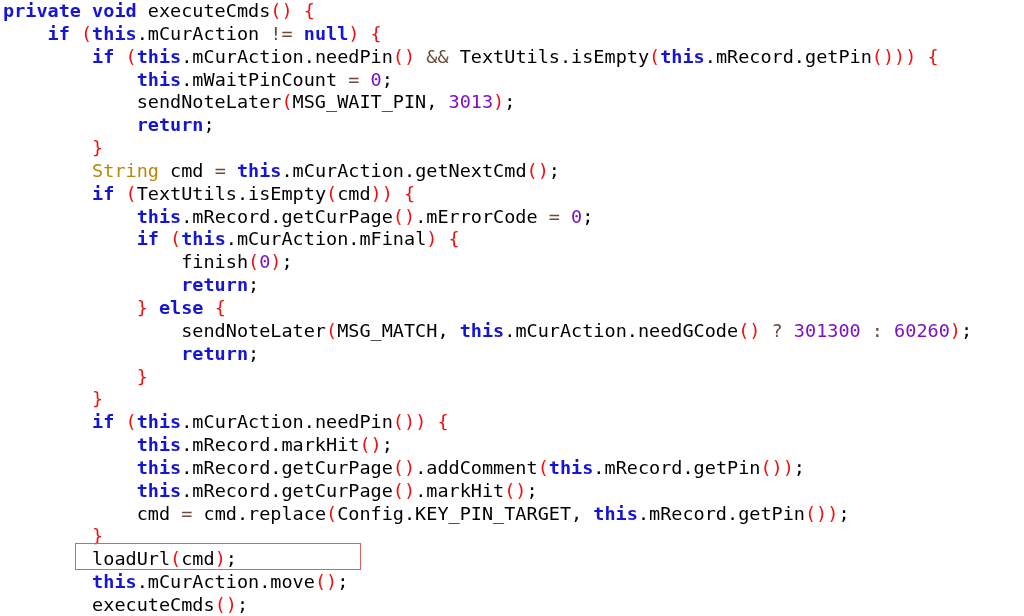  Describe the element at coordinates (159, 10) in the screenshot. I see `code-line: private void executeCmds() {` at that location.